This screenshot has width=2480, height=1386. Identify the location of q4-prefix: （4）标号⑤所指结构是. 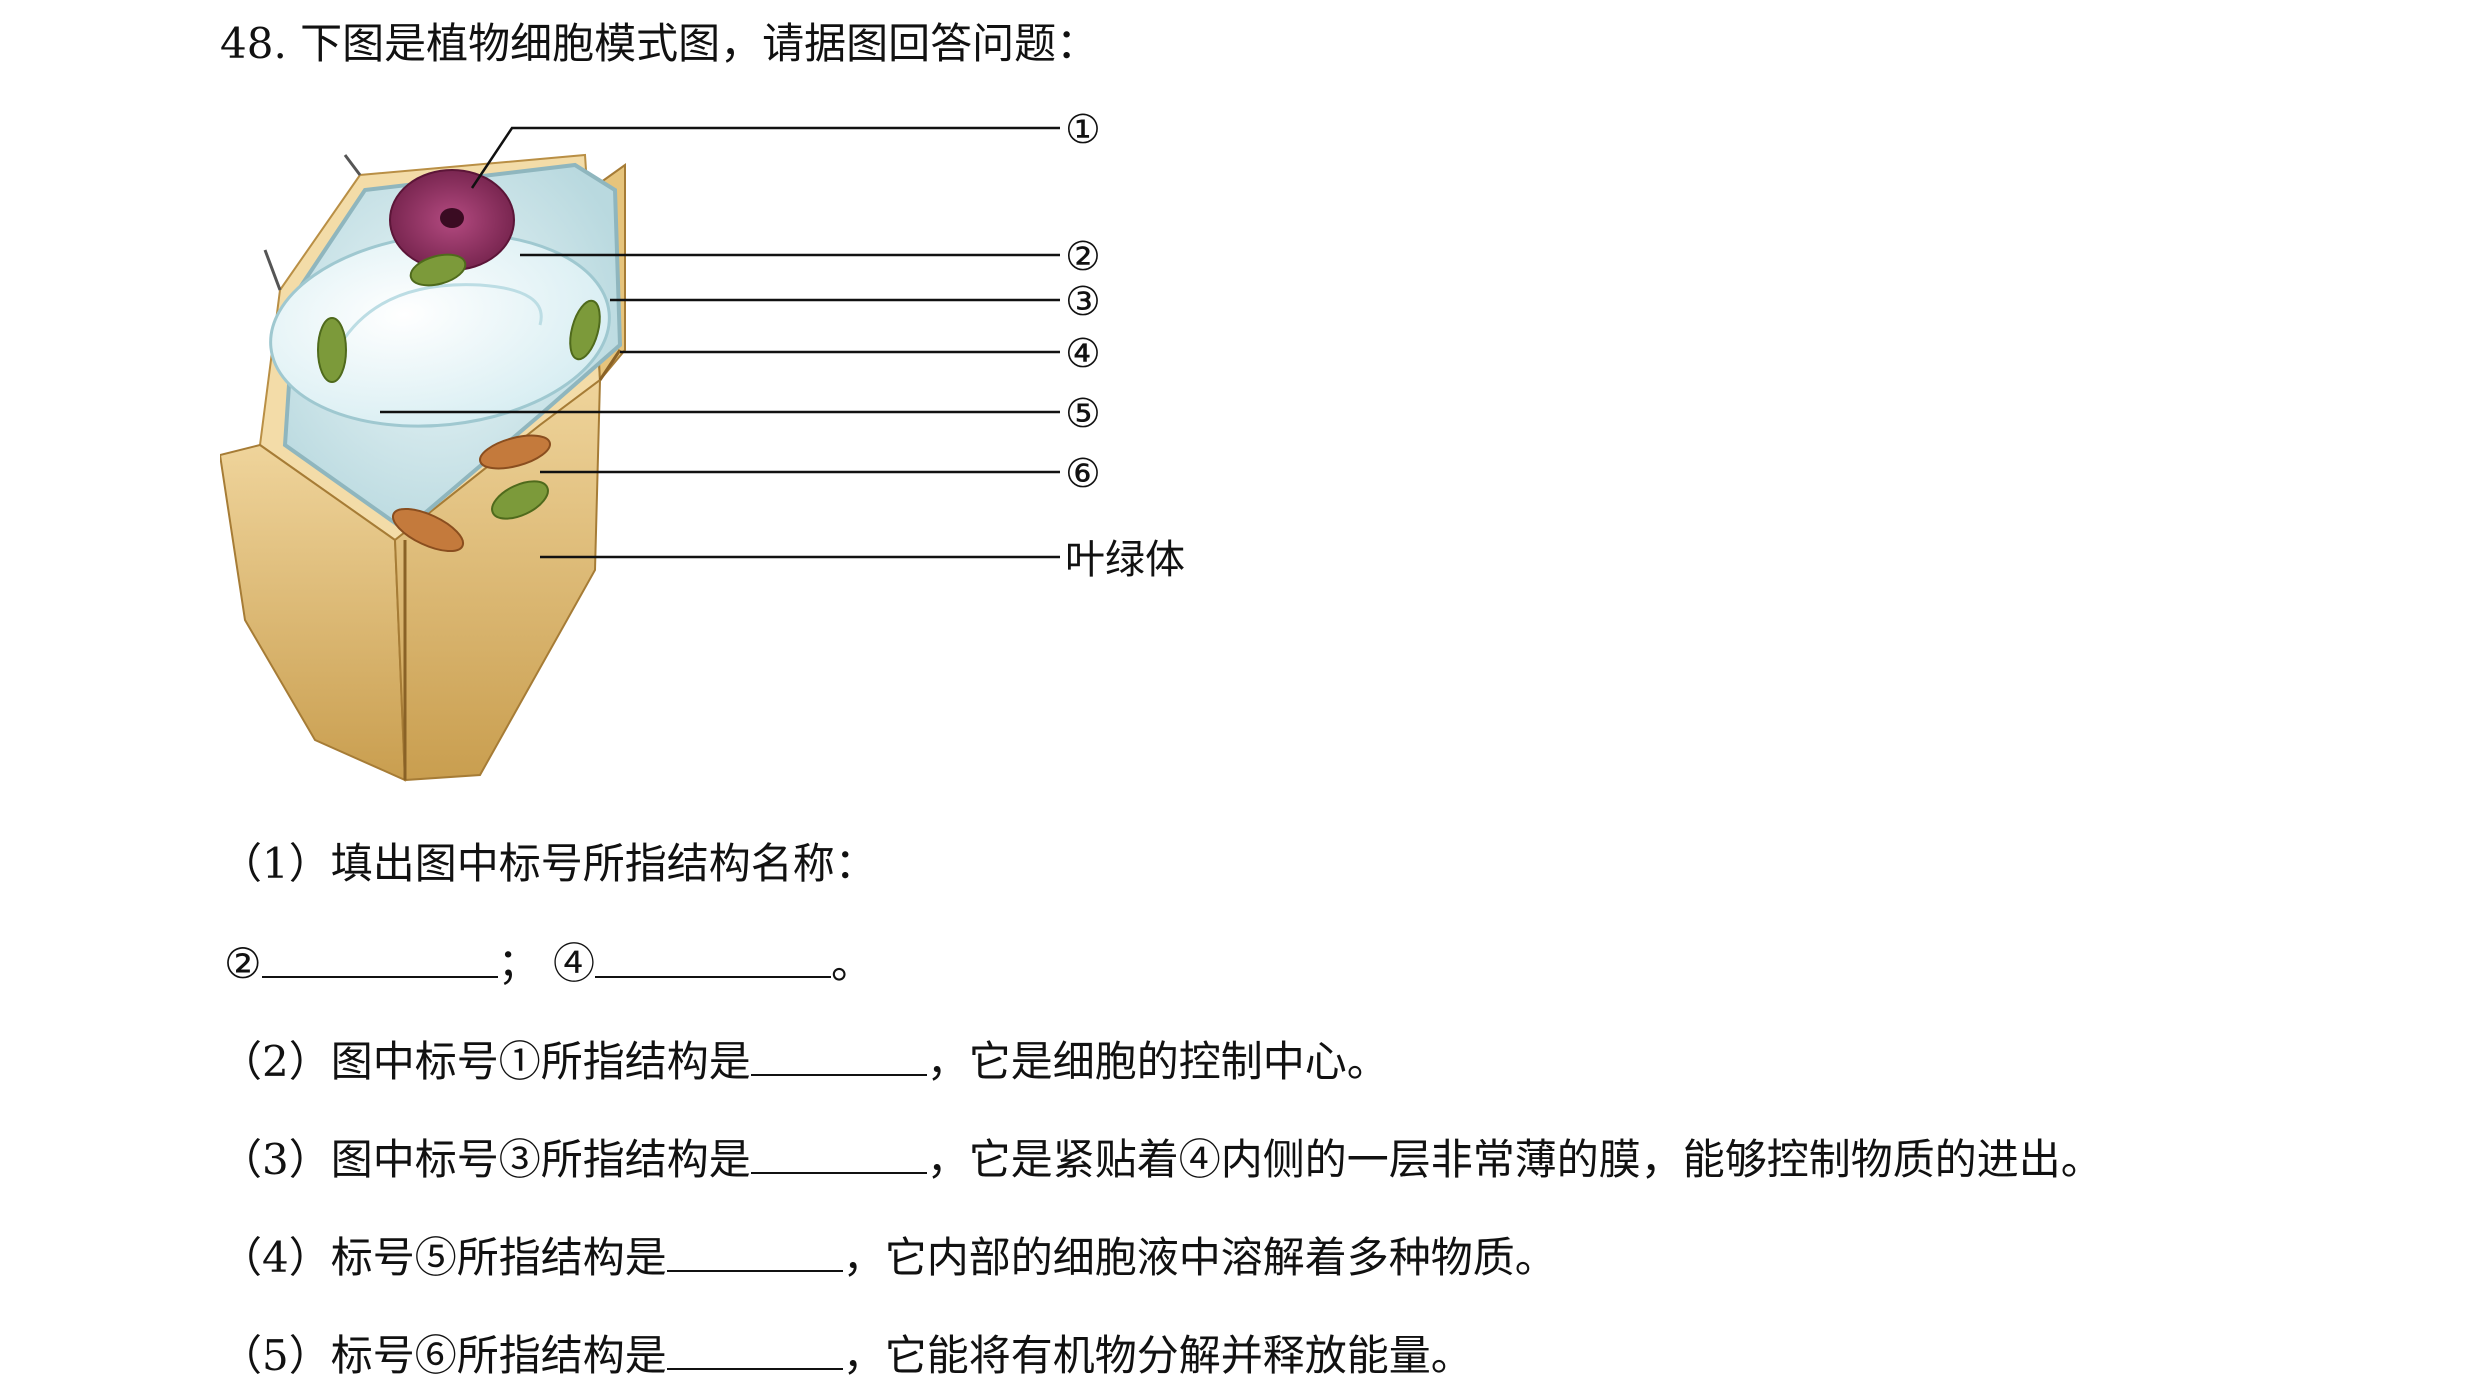
(443, 1257).